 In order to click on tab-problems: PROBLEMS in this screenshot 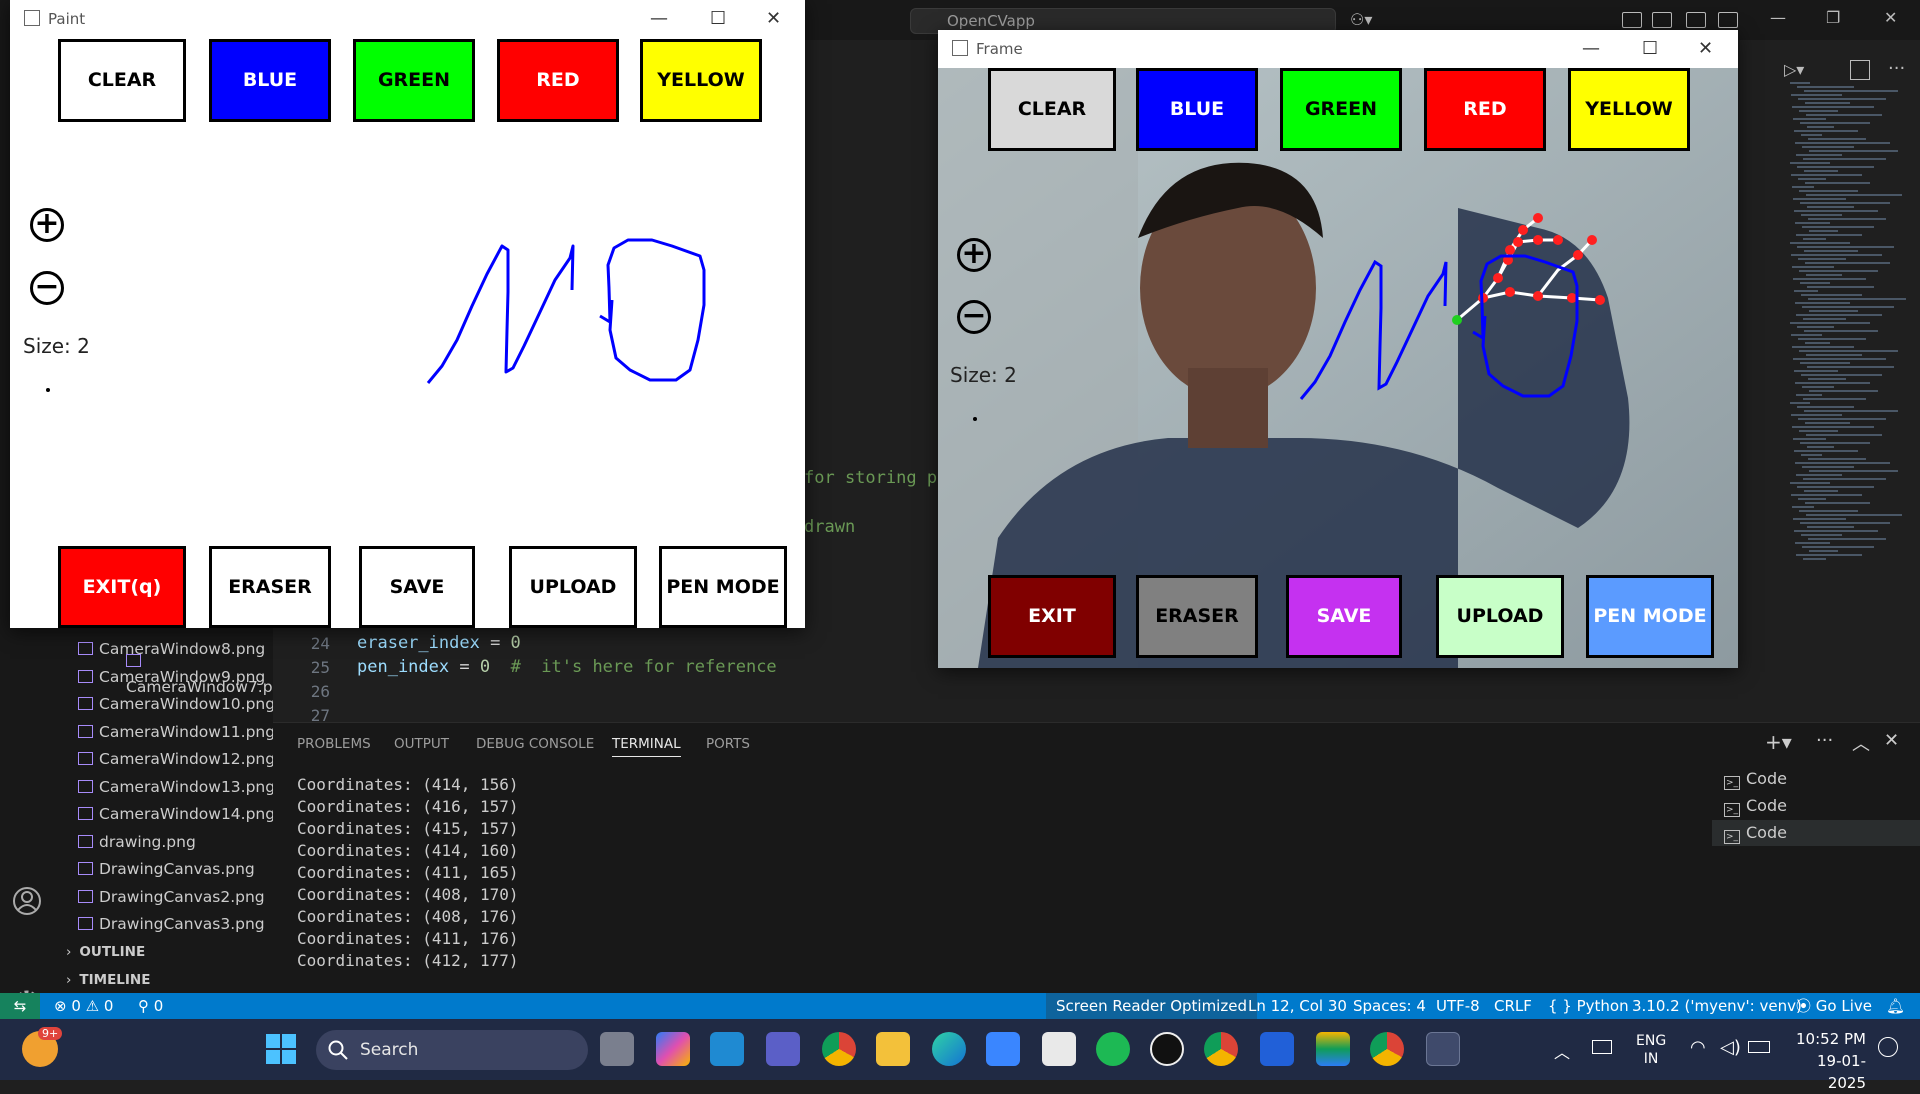, I will do `click(334, 744)`.